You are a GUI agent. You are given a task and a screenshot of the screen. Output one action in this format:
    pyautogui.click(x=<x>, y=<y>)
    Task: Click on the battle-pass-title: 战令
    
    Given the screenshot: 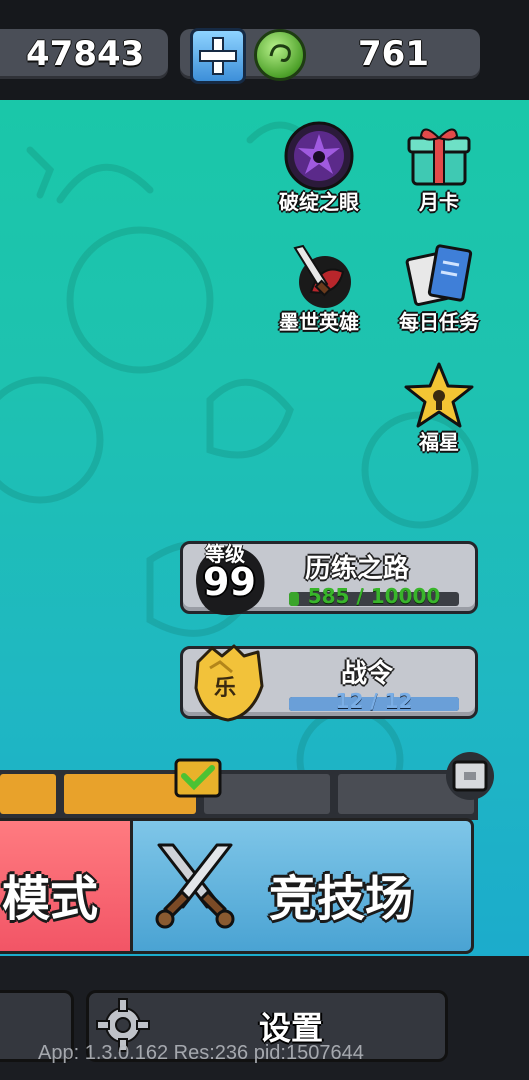 What is the action you would take?
    pyautogui.click(x=367, y=674)
    